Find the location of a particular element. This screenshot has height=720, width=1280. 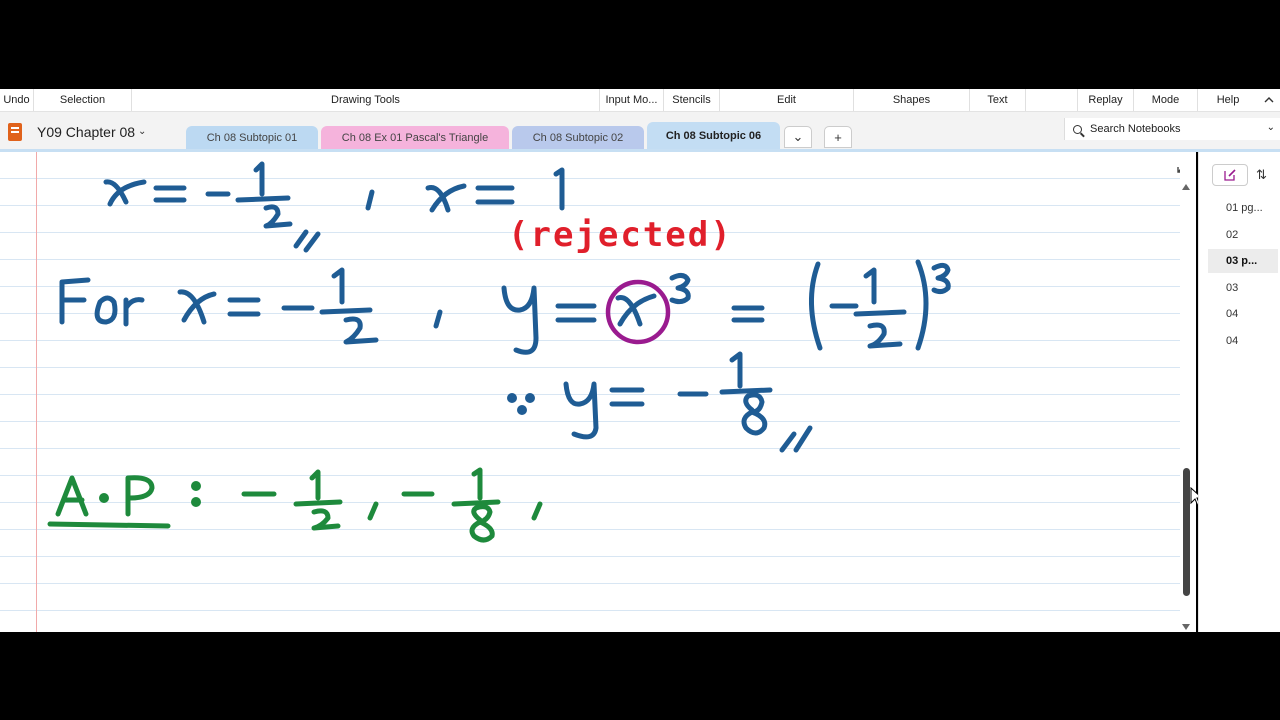

ribbon-tab-text: Text is located at coordinates (998, 100).